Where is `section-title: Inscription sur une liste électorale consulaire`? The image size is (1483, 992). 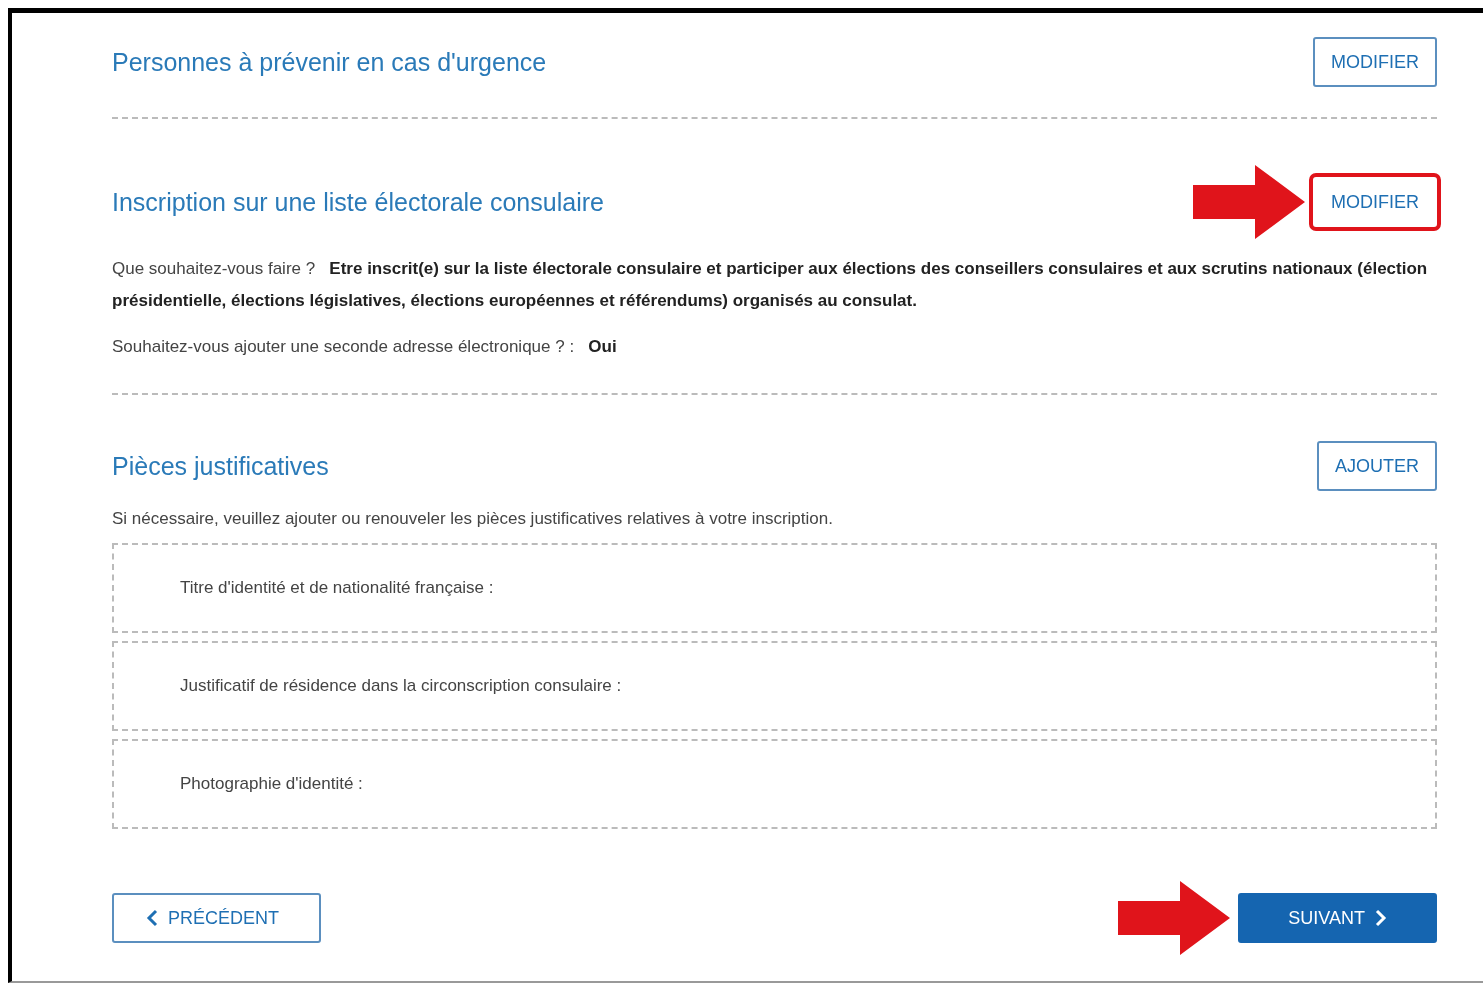
section-title: Inscription sur une liste électorale consulaire is located at coordinates (358, 202).